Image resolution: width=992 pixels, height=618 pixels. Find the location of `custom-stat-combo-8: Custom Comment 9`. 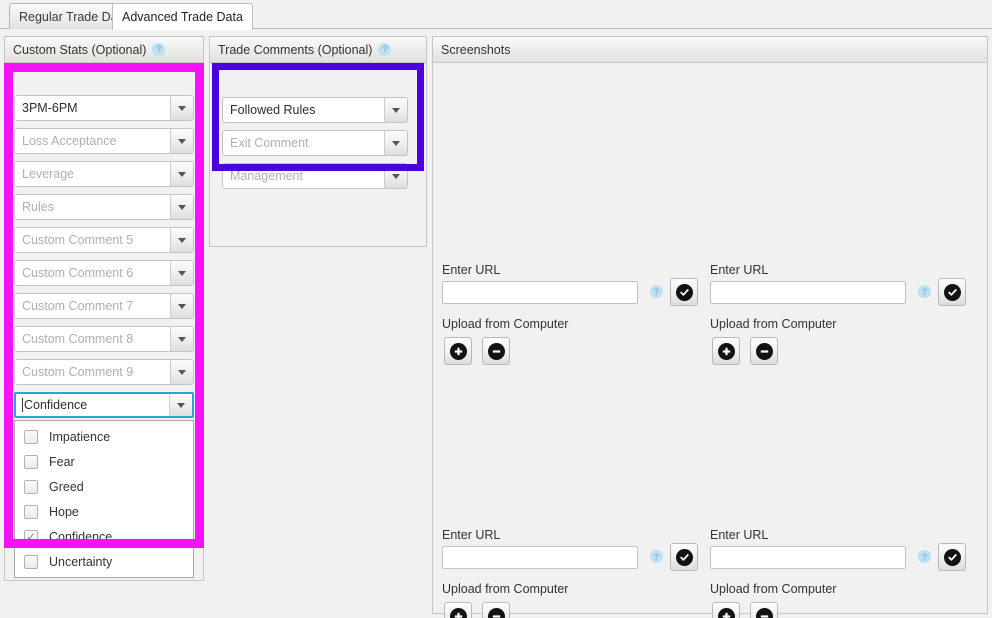

custom-stat-combo-8: Custom Comment 9 is located at coordinates (104, 372).